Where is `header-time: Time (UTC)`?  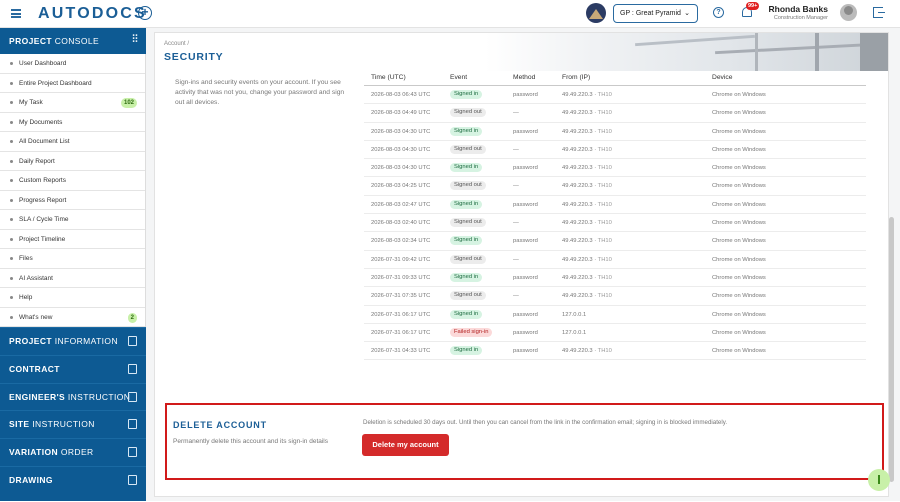
header-time: Time (UTC) is located at coordinates (388, 77).